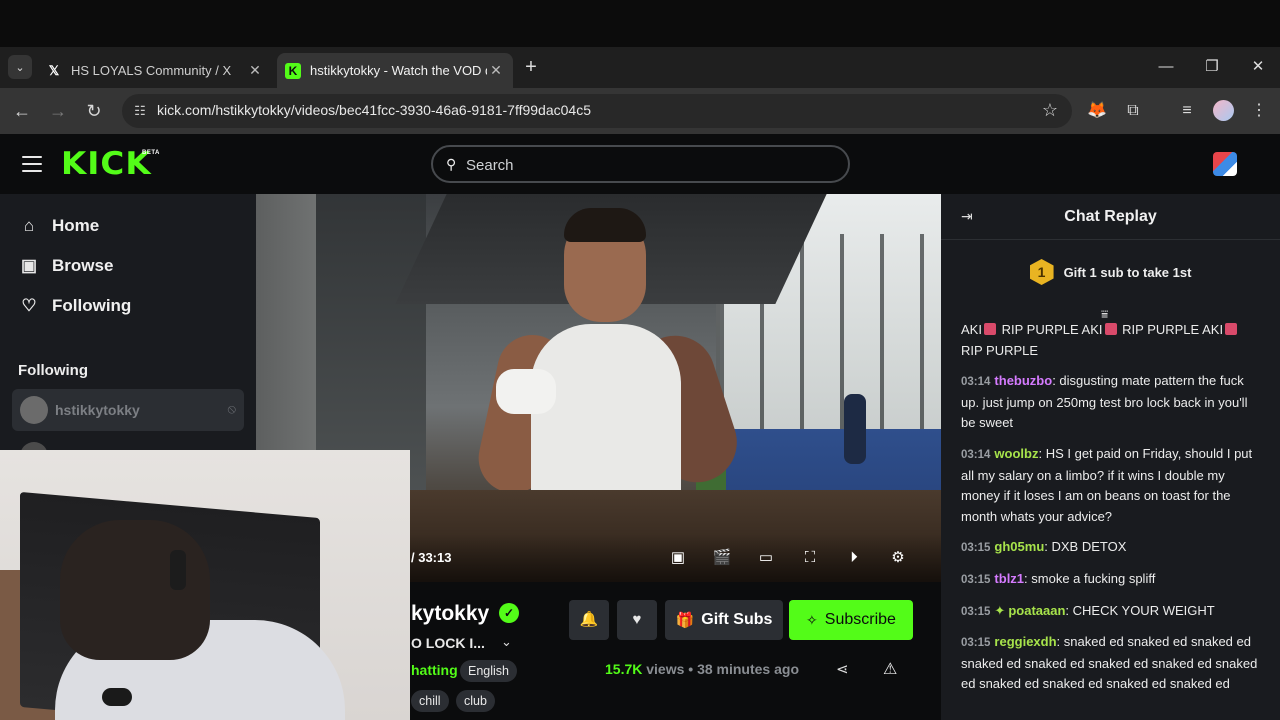 This screenshot has width=1280, height=720. I want to click on chat-username: poataaan, so click(1036, 610).